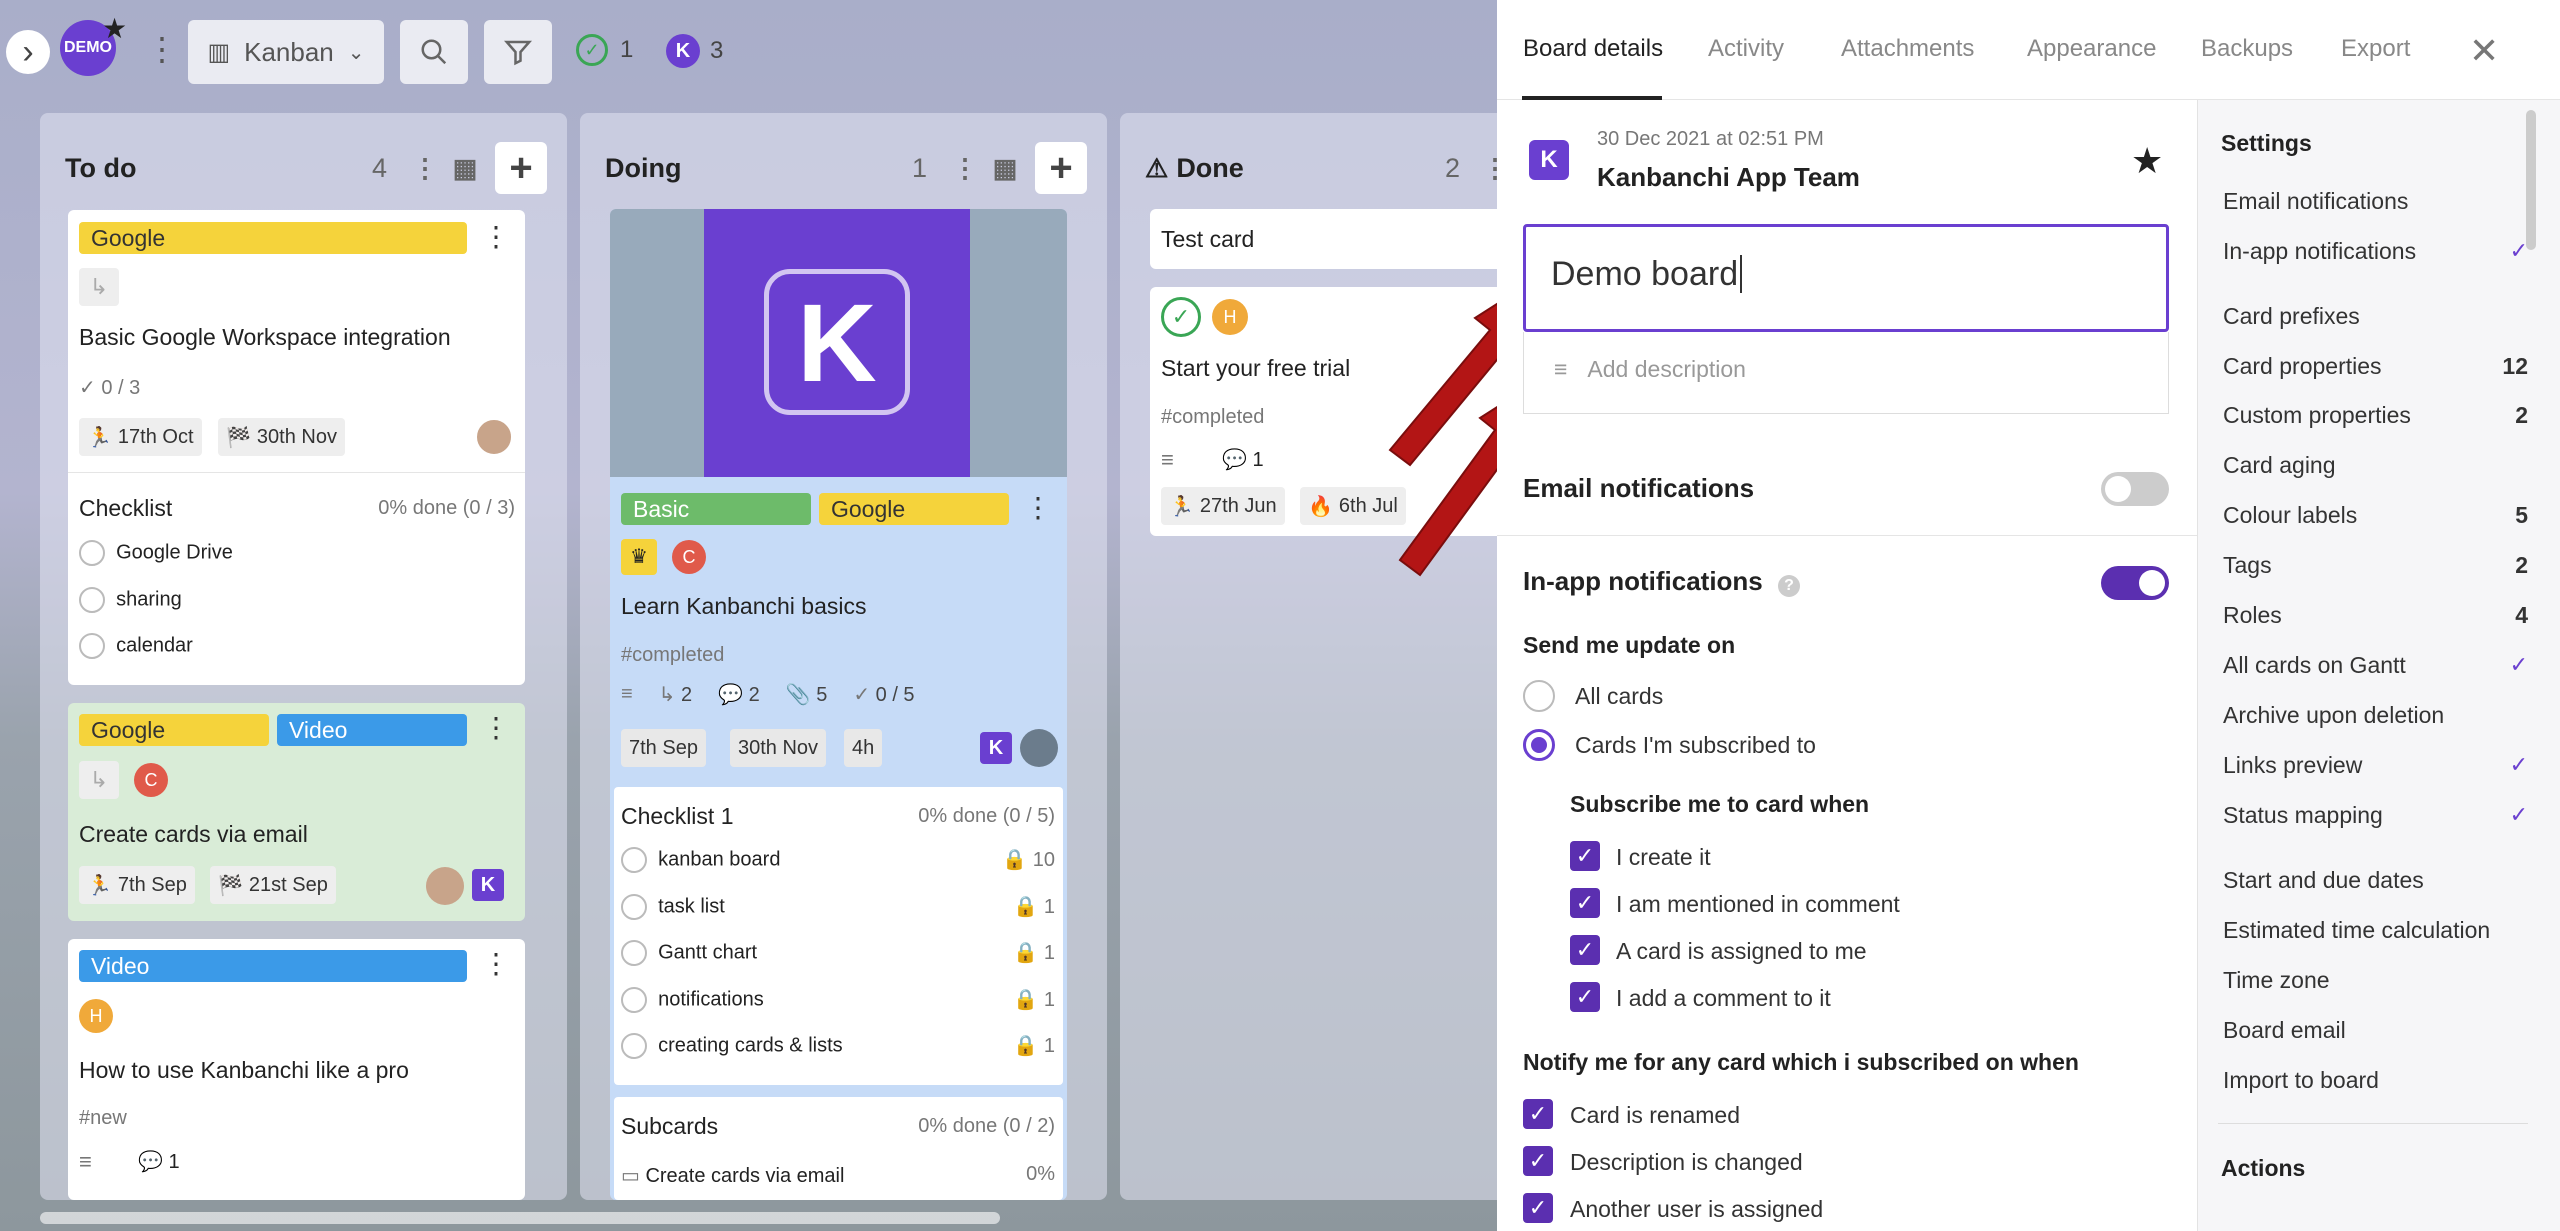 The width and height of the screenshot is (2560, 1231). What do you see at coordinates (2531, 180) in the screenshot?
I see `settings-scrollbar` at bounding box center [2531, 180].